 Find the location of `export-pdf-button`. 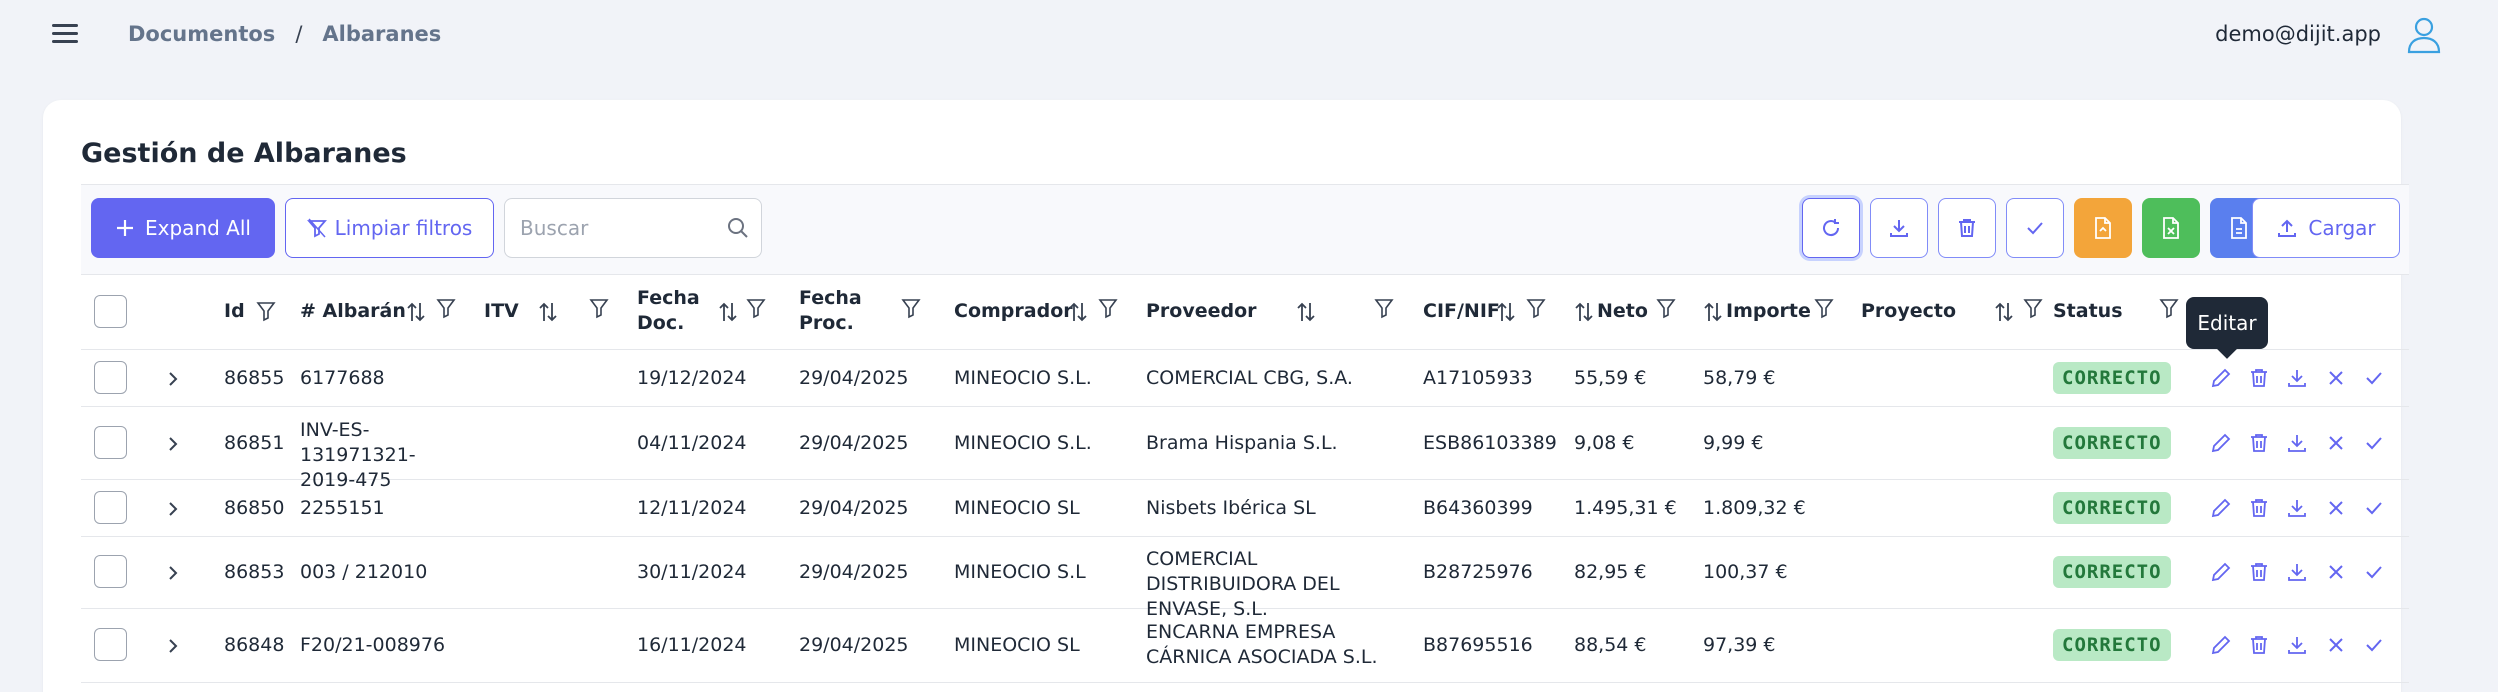

export-pdf-button is located at coordinates (2103, 228).